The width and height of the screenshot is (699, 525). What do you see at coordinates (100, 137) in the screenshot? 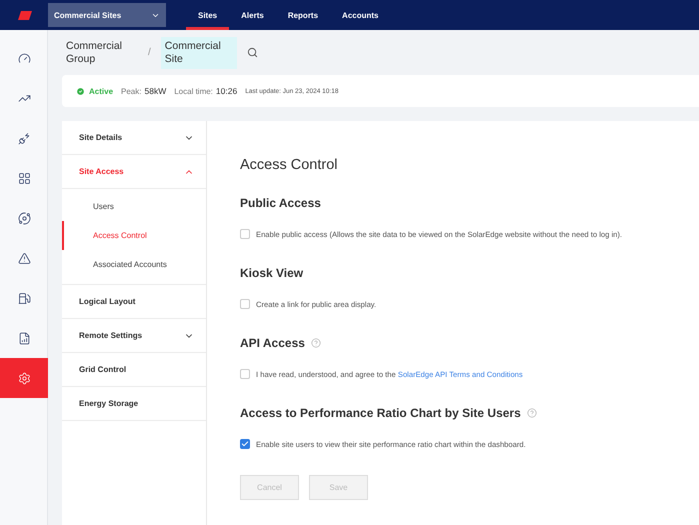
I see `menu-label: Site Details` at bounding box center [100, 137].